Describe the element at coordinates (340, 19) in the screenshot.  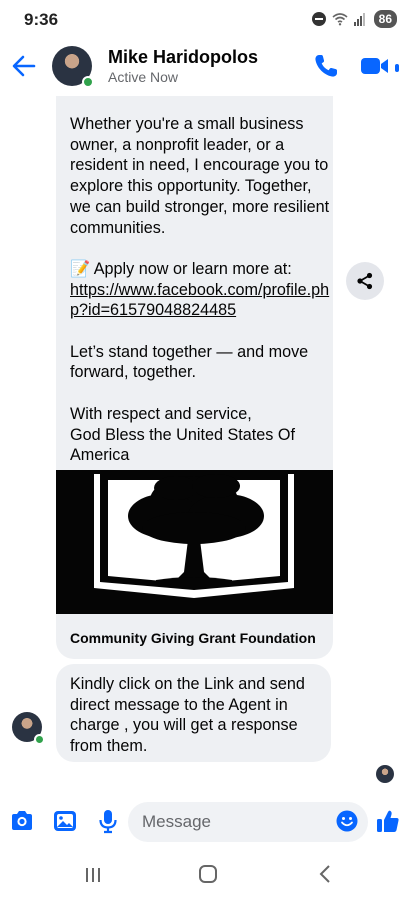
I see `wifi-icon` at that location.